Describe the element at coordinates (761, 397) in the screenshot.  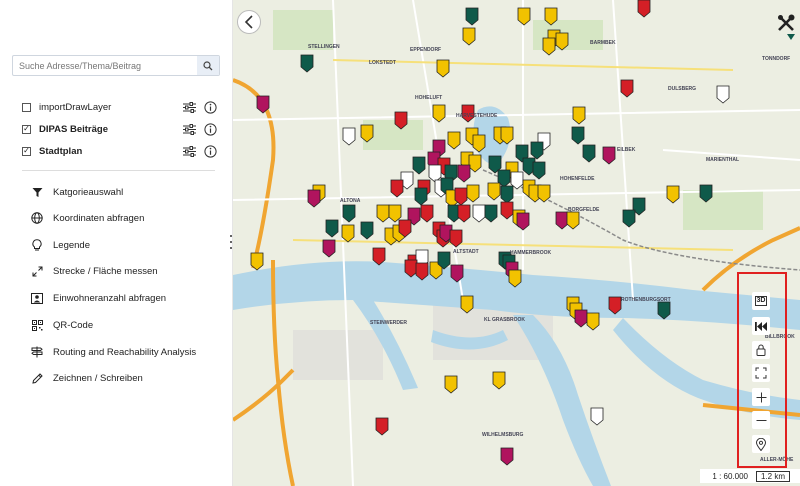
I see `zoom-in-button` at that location.